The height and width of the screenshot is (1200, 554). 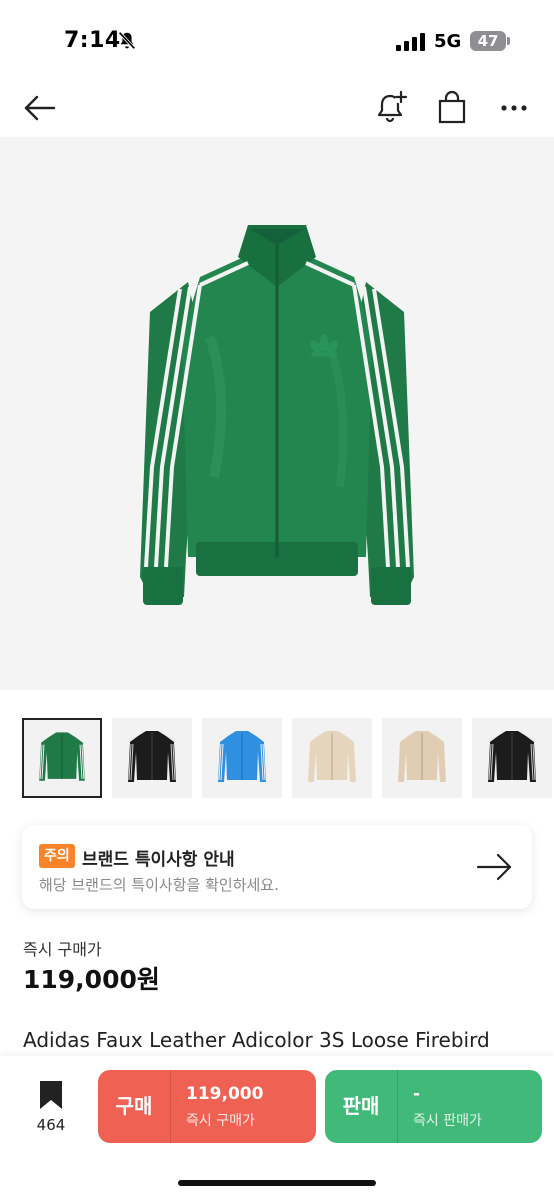 I want to click on signal-icon, so click(x=410, y=42).